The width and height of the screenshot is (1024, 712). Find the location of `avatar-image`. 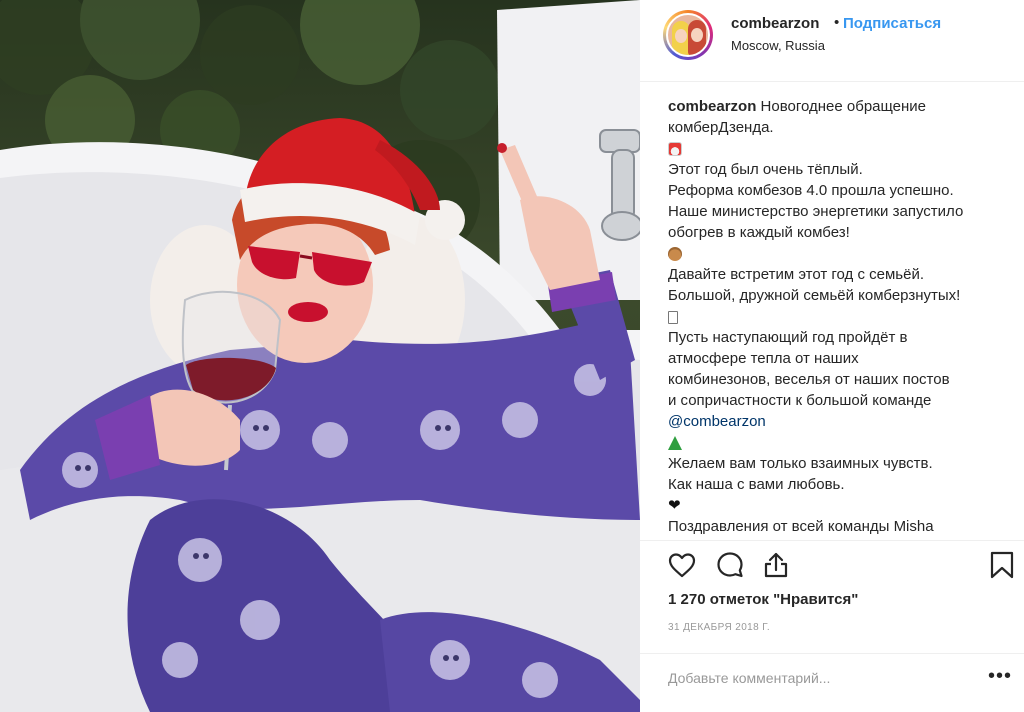

avatar-image is located at coordinates (688, 35).